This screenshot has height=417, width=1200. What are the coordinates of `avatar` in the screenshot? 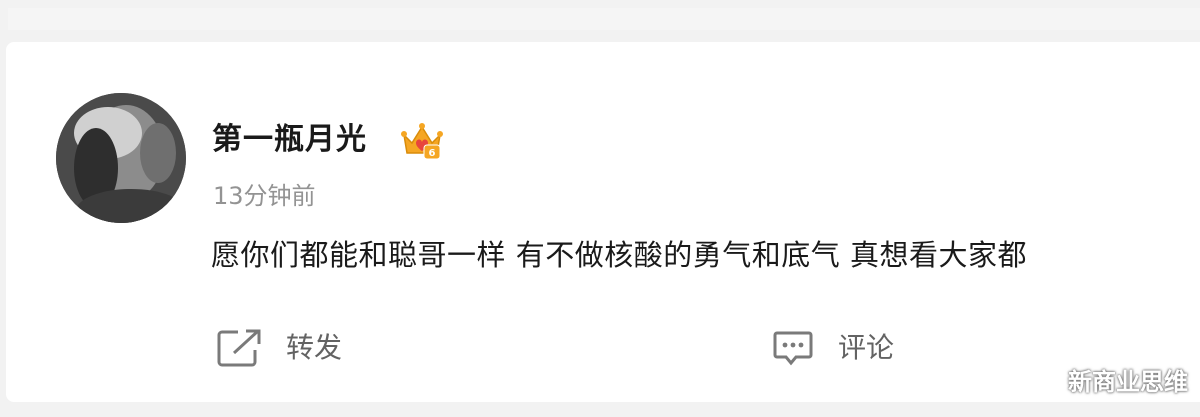 It's located at (121, 158).